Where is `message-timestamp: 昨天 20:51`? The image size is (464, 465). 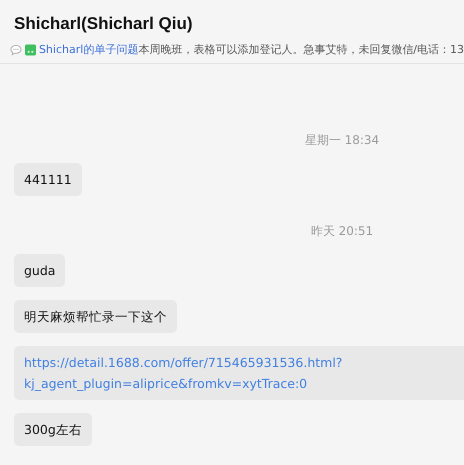
message-timestamp: 昨天 20:51 is located at coordinates (342, 231).